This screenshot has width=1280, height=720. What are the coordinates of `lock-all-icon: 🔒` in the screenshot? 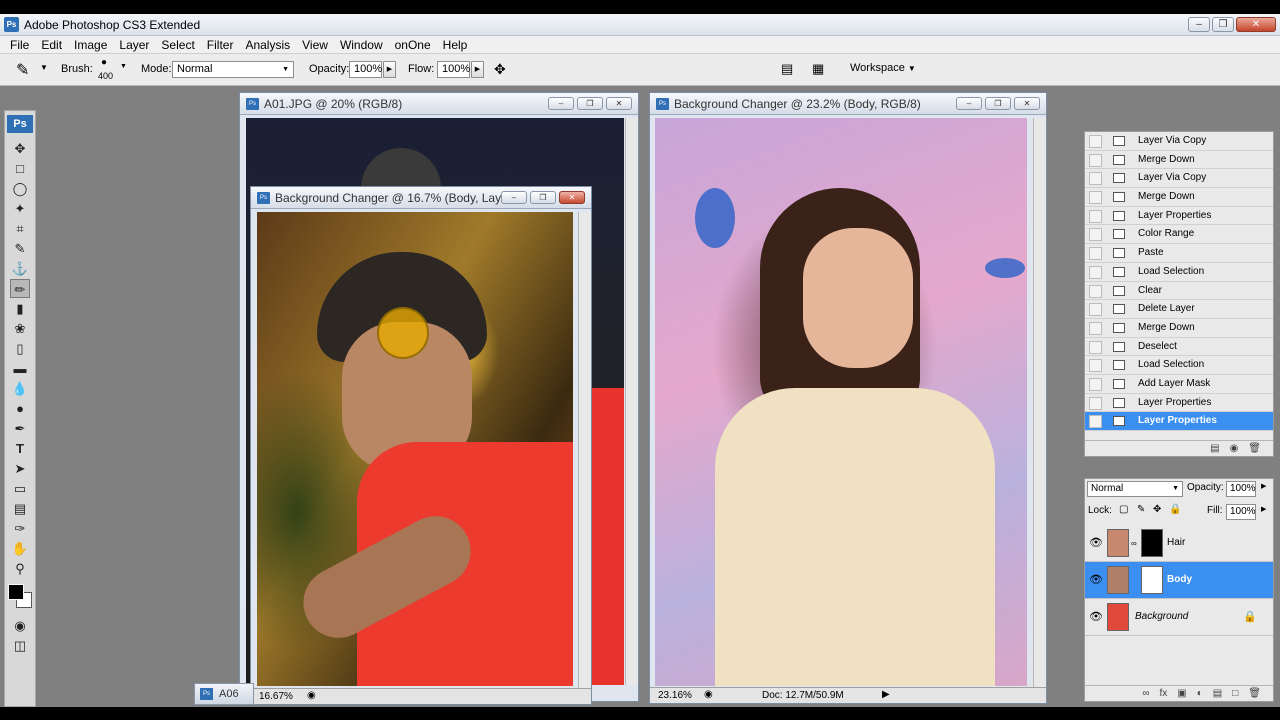 It's located at (1175, 509).